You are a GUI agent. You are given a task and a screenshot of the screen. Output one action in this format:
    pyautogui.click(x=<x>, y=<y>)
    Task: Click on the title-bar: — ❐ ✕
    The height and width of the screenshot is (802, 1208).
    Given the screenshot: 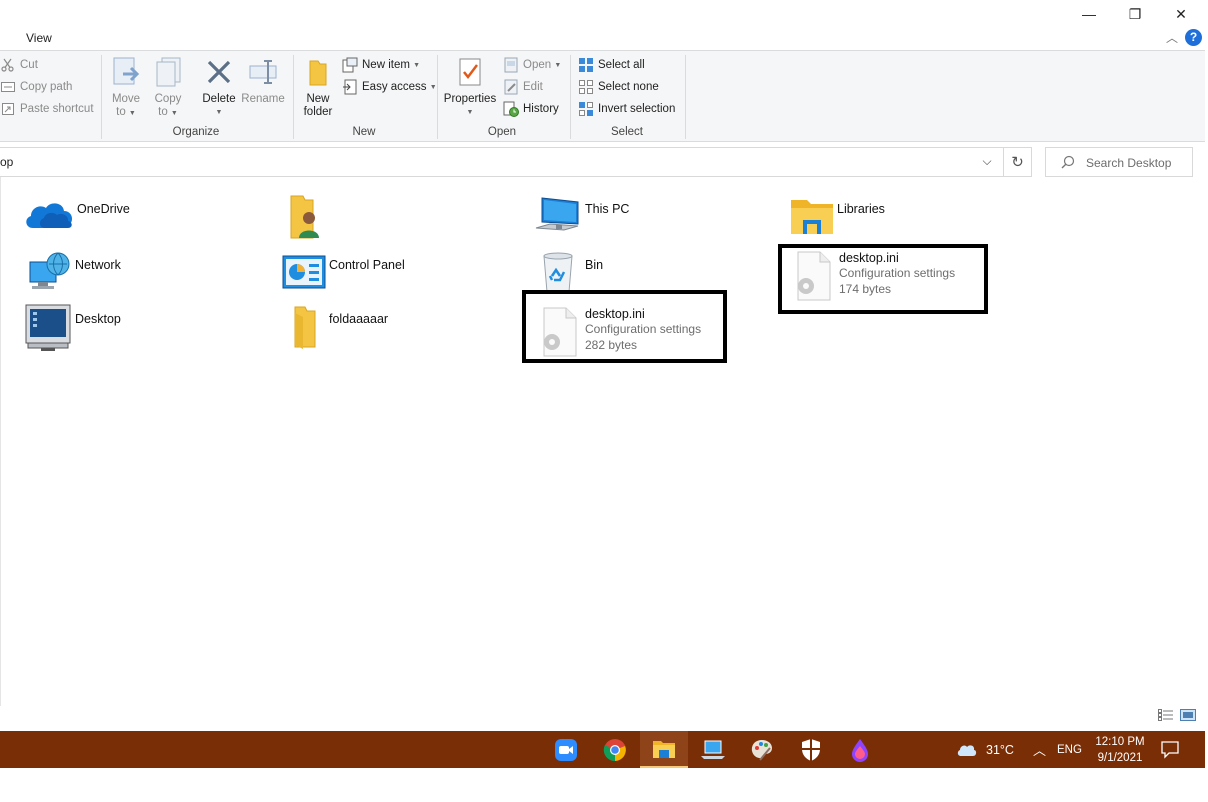 What is the action you would take?
    pyautogui.click(x=604, y=14)
    